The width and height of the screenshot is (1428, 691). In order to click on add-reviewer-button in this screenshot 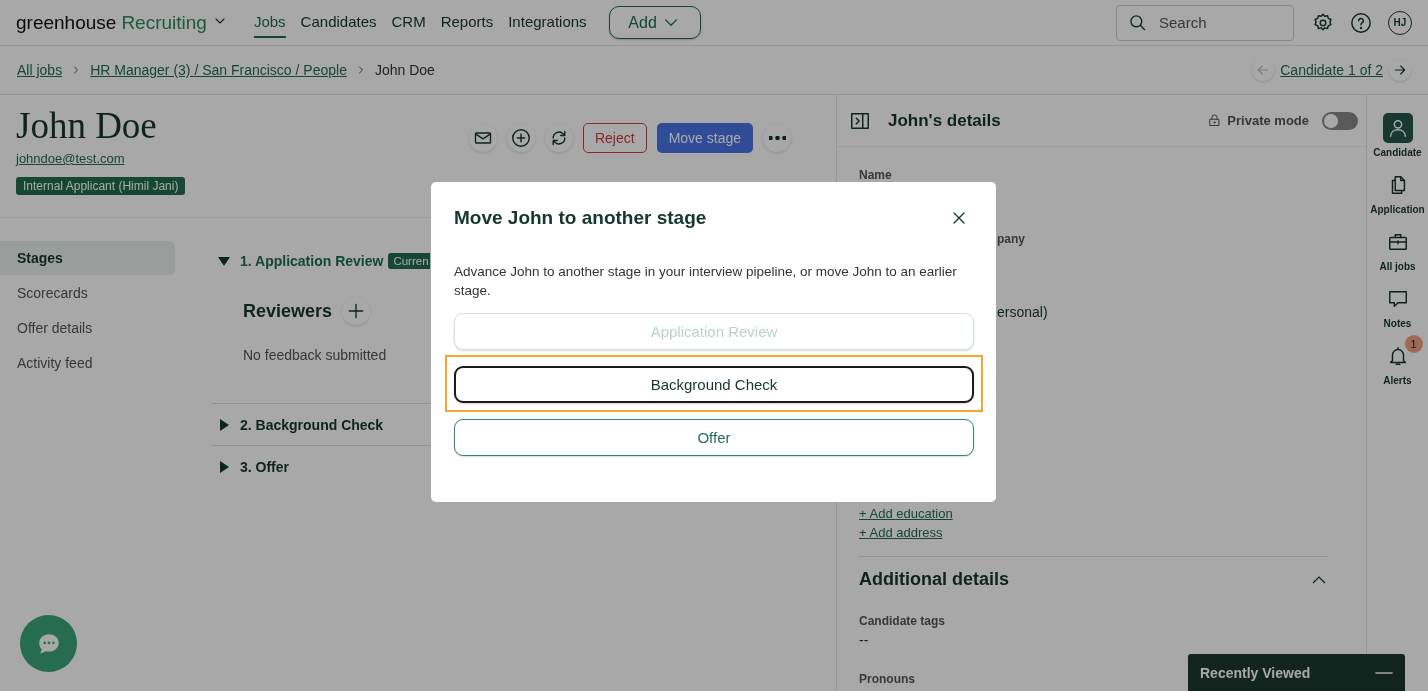, I will do `click(356, 311)`.